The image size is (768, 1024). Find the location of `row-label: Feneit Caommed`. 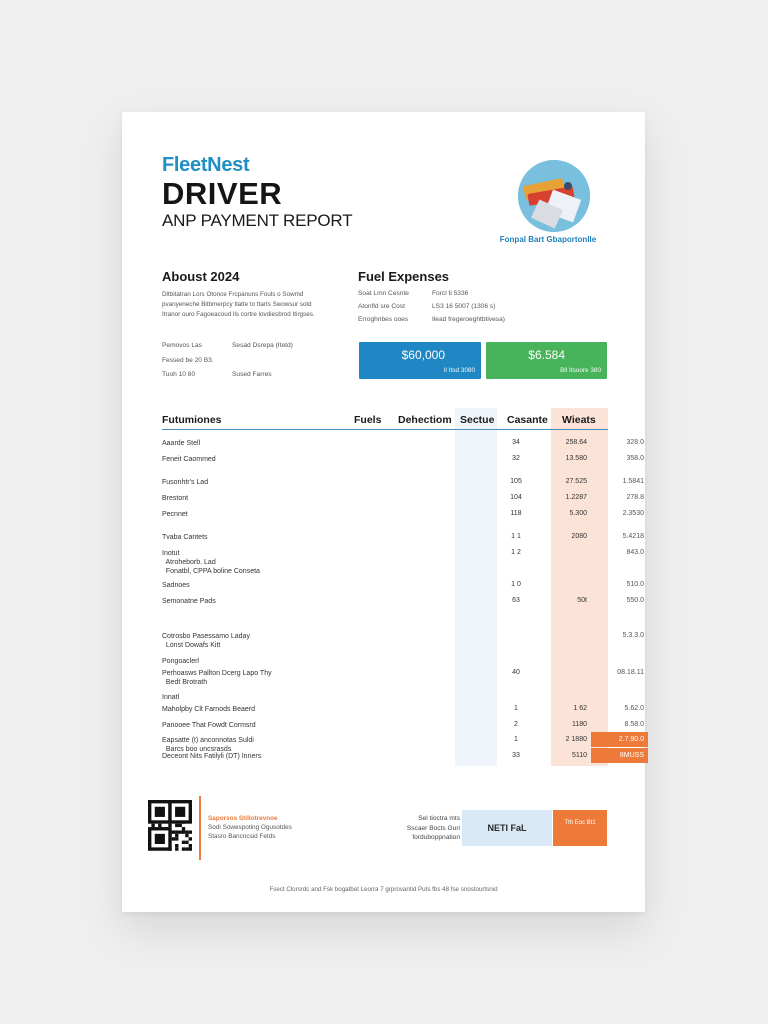

row-label: Feneit Caommed is located at coordinates (189, 459).